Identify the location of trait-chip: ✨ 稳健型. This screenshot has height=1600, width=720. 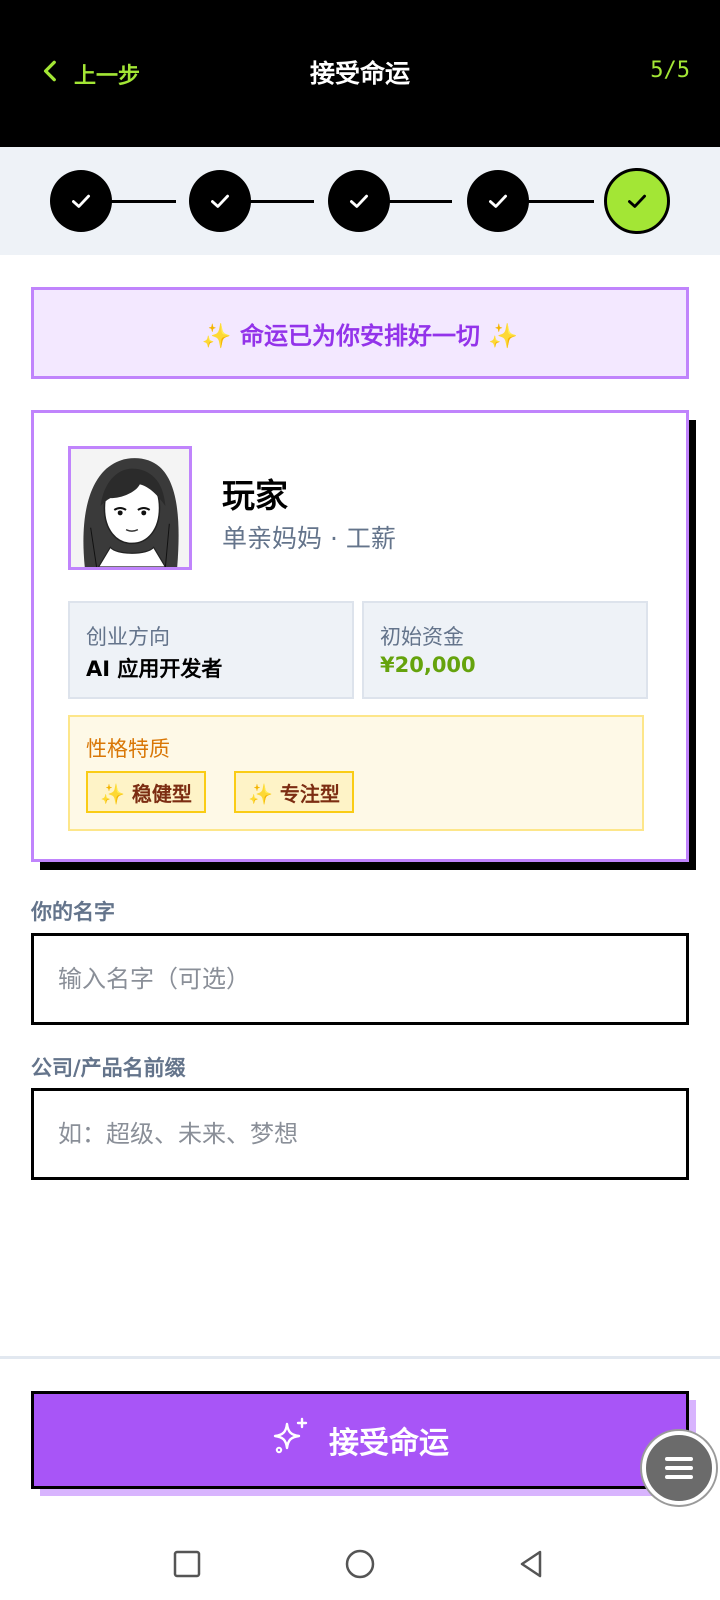
(146, 792).